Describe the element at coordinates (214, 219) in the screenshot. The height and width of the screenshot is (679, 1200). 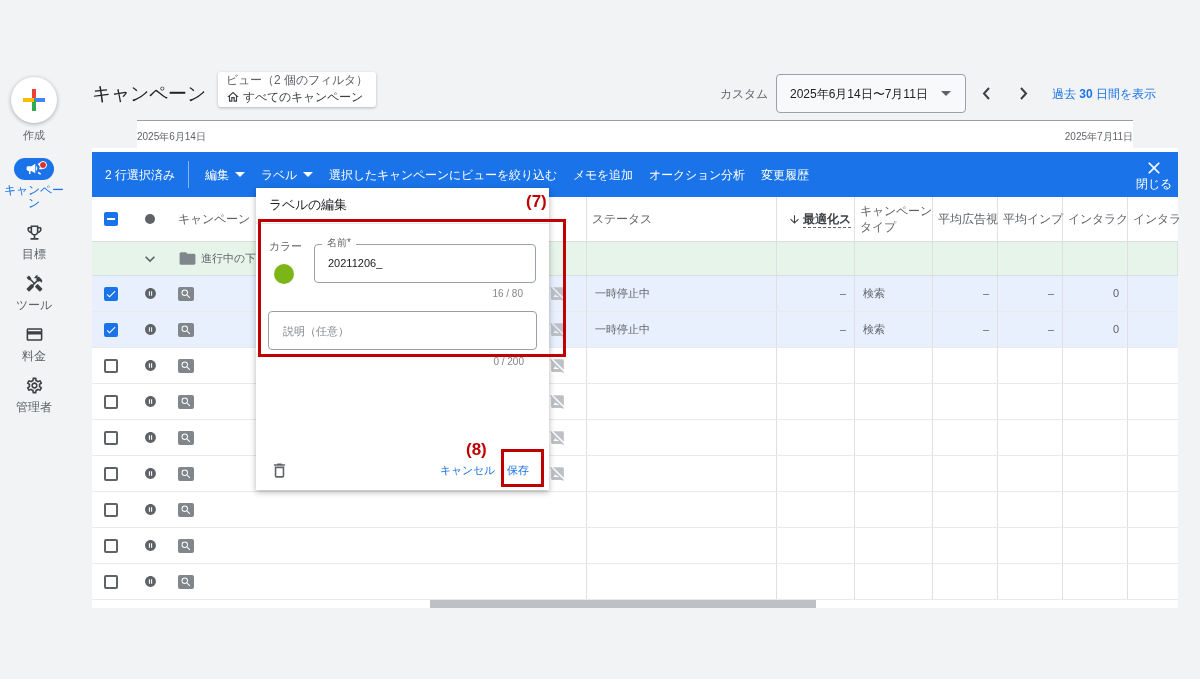
I see `column-header: キャンペーン` at that location.